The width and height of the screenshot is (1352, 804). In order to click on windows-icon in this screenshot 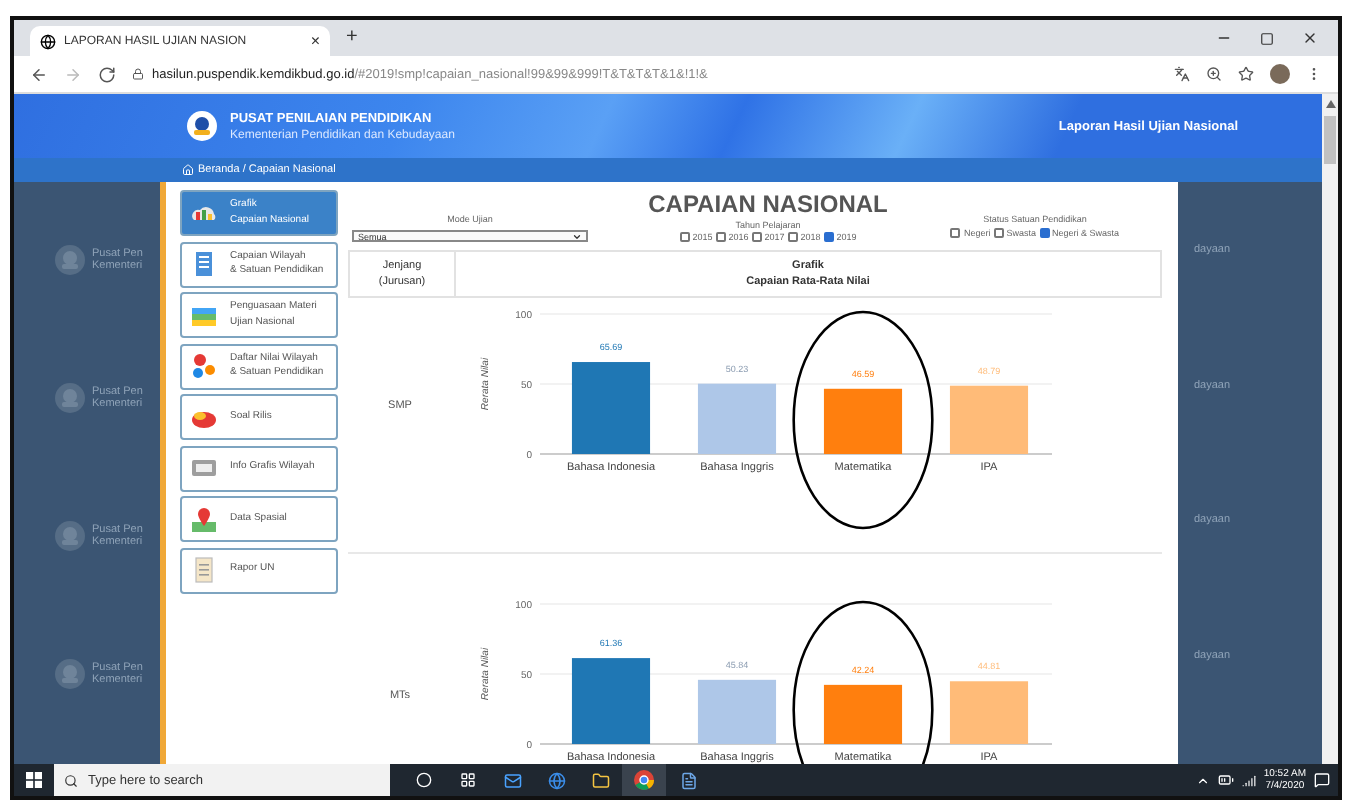, I will do `click(34, 780)`.